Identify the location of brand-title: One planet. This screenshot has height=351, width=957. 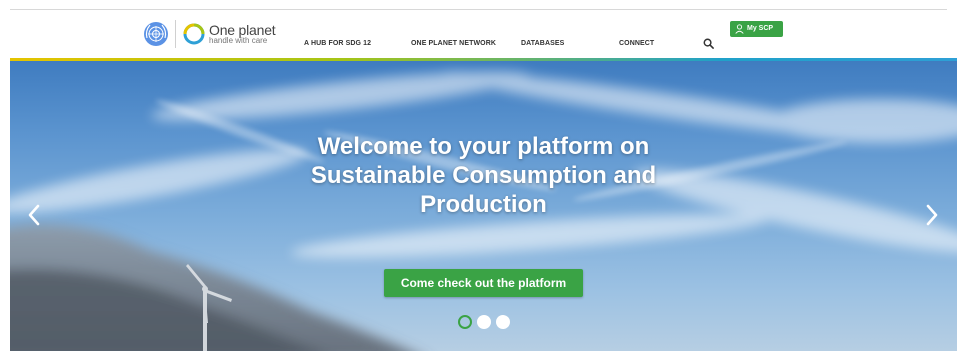
(242, 30).